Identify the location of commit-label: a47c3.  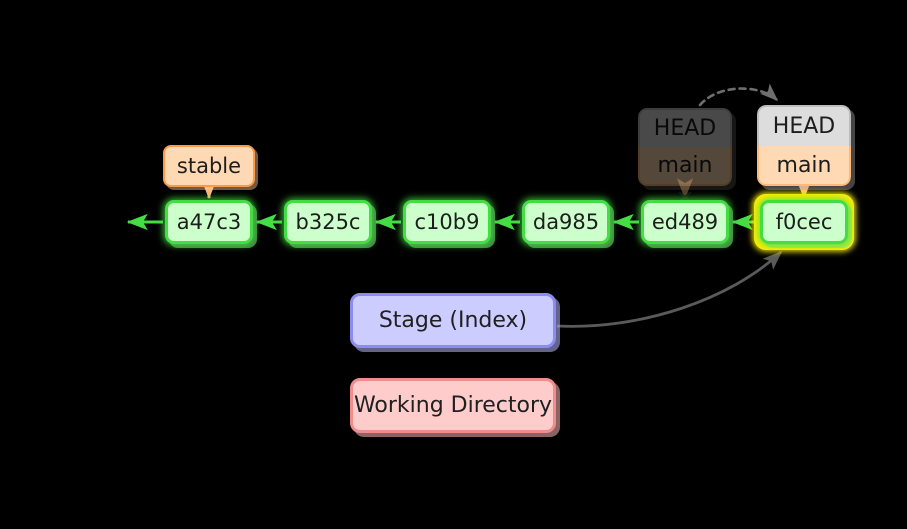
(209, 222).